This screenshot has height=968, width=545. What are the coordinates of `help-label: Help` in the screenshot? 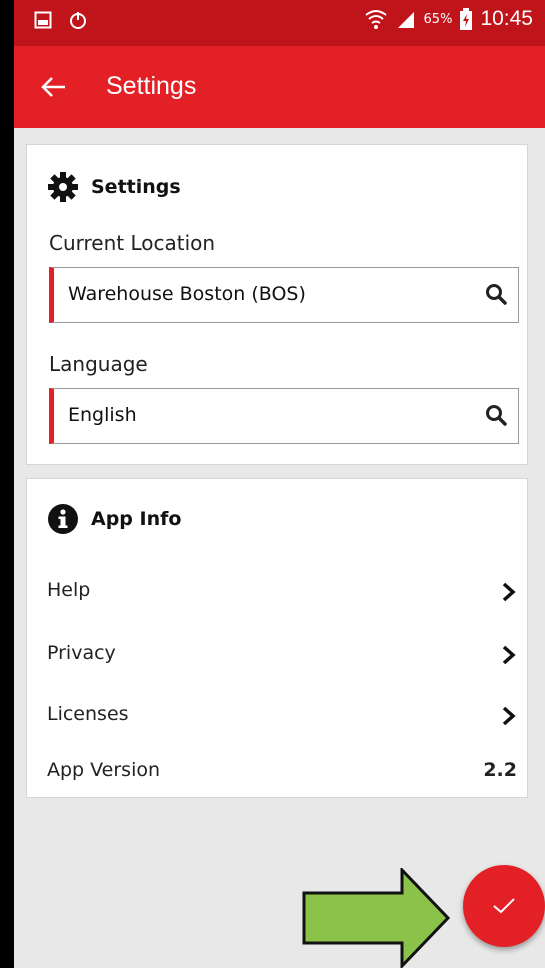 It's located at (69, 590).